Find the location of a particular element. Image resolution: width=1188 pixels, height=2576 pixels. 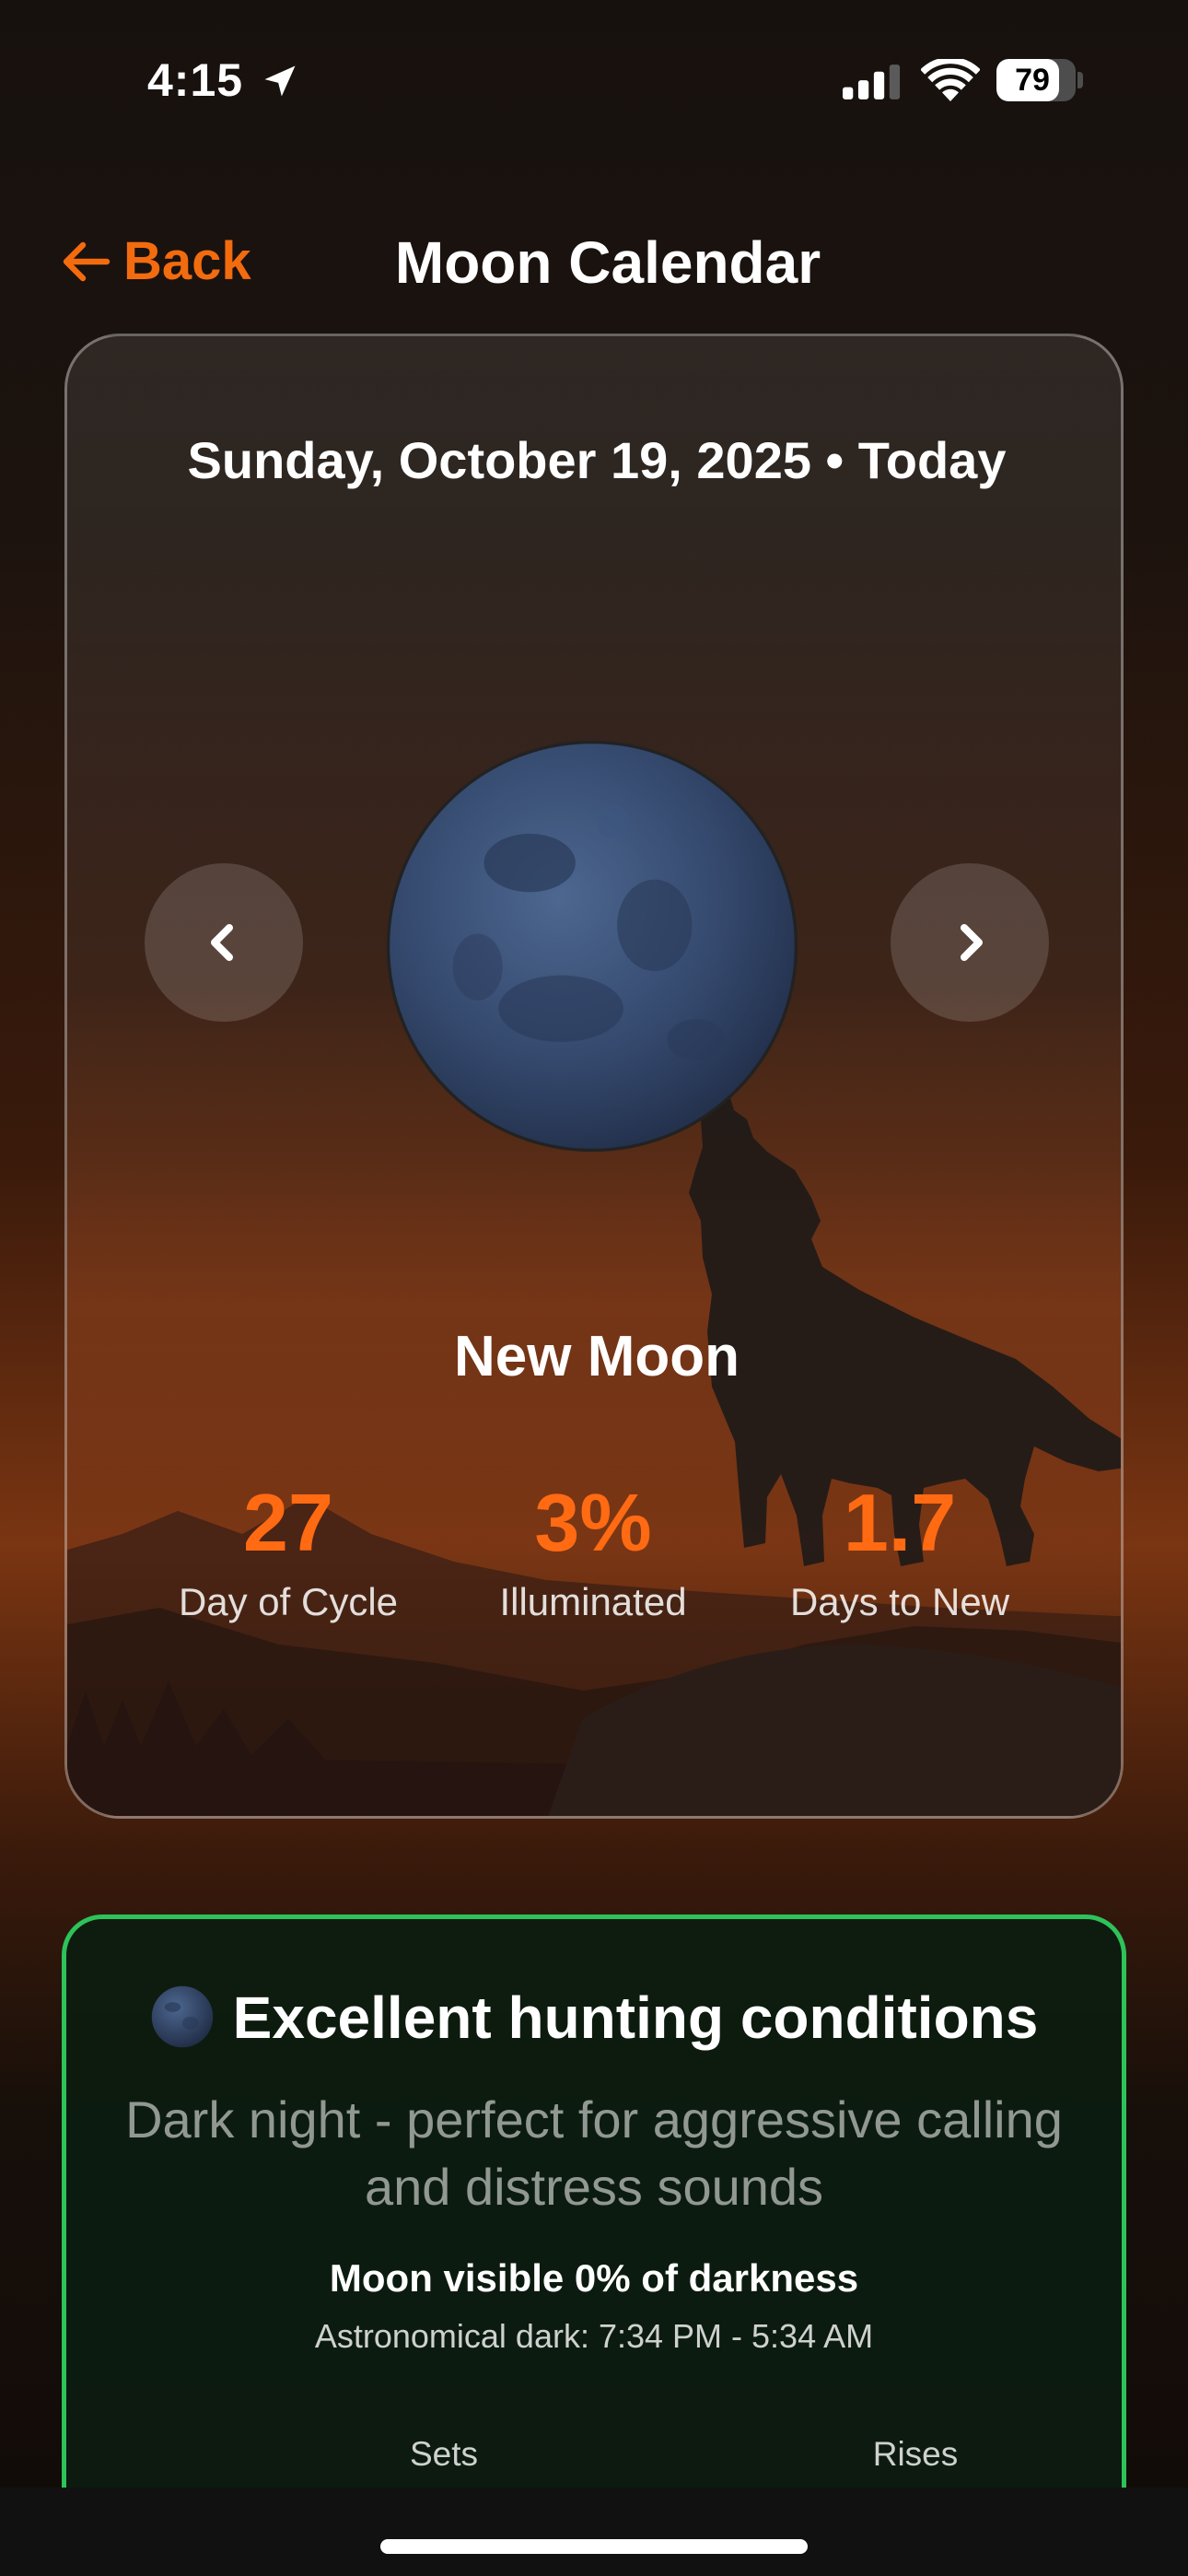

stat-value: 1.7 is located at coordinates (900, 1522).